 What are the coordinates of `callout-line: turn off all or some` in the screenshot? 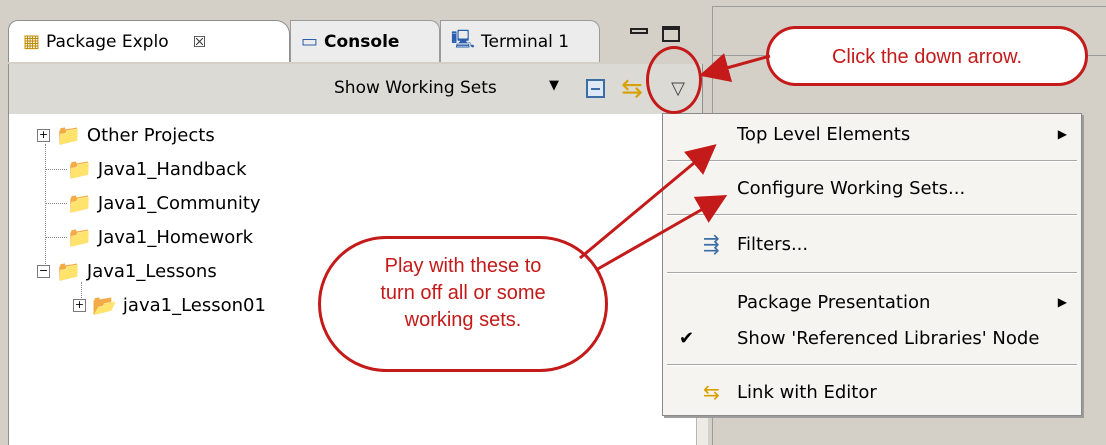 It's located at (463, 293).